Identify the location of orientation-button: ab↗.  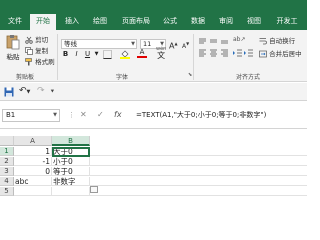
(239, 39).